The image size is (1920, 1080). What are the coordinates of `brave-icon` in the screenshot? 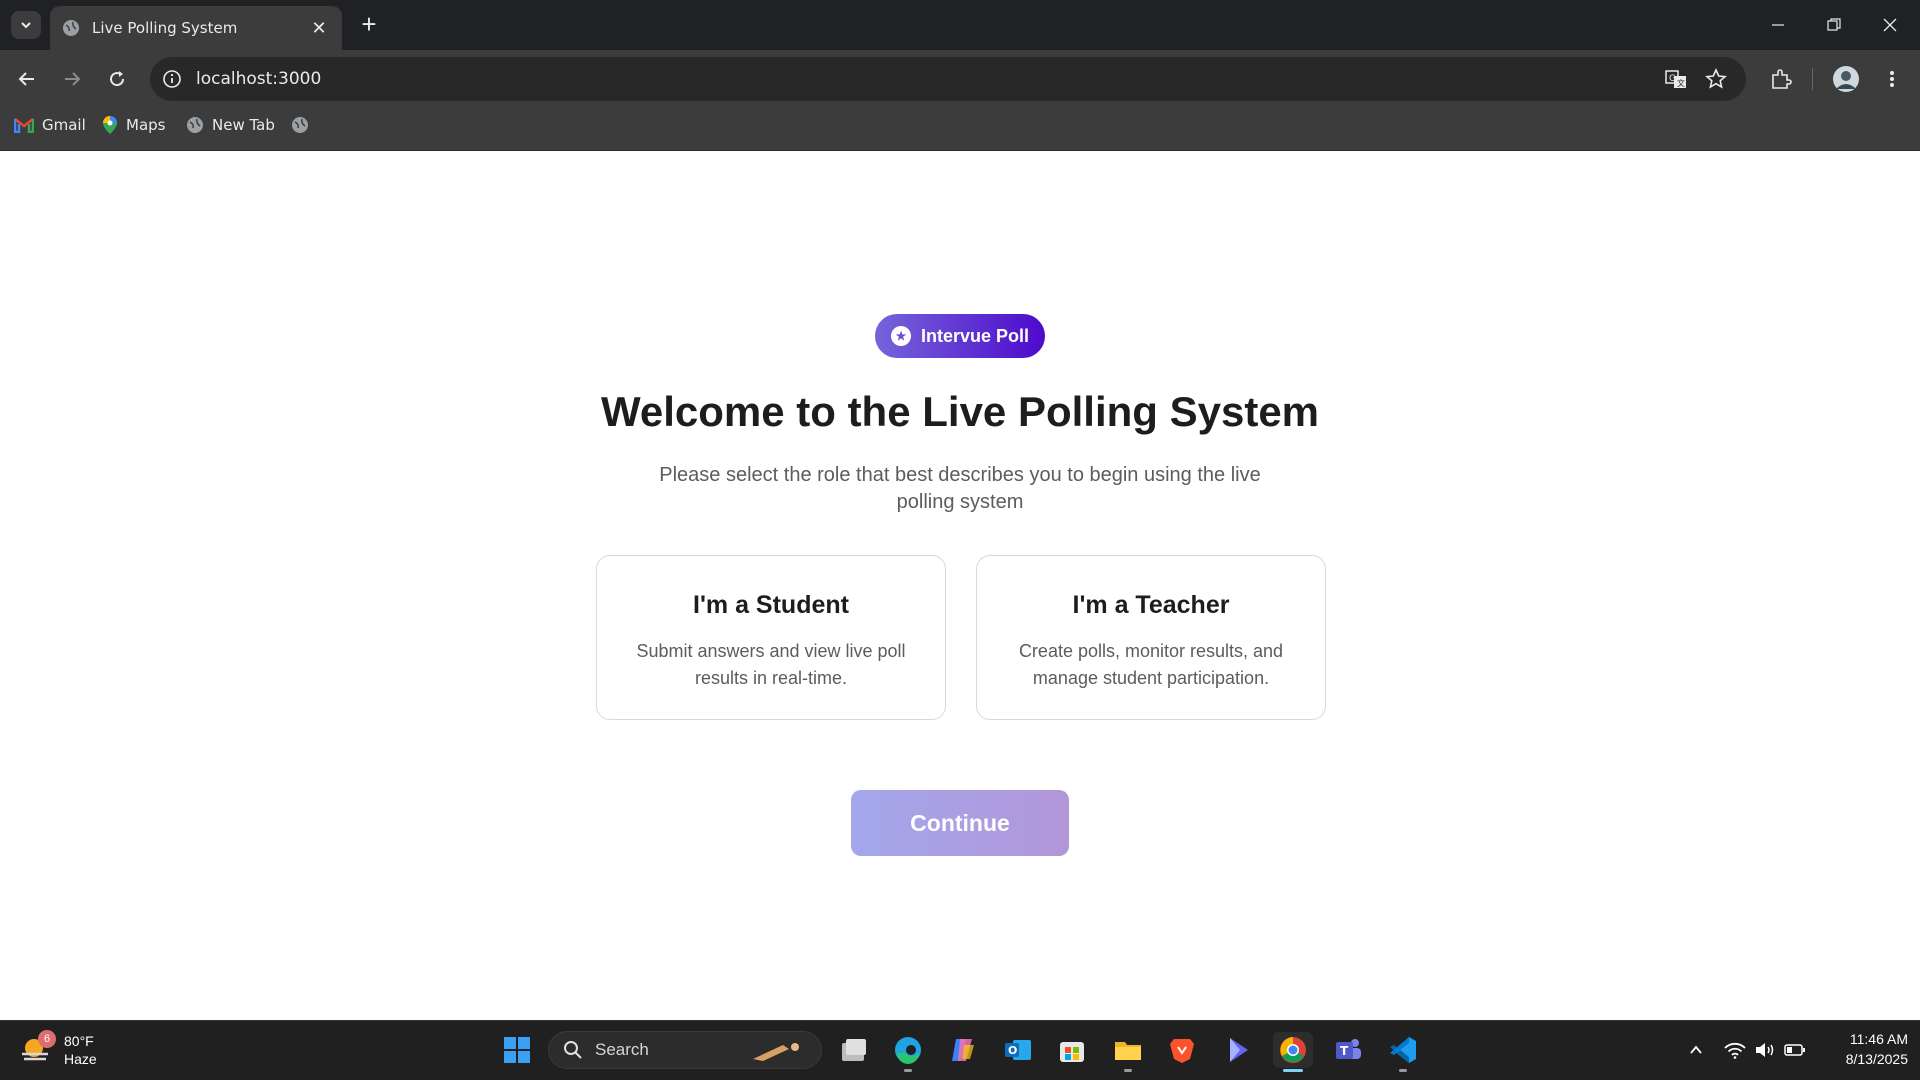 It's located at (1182, 1050).